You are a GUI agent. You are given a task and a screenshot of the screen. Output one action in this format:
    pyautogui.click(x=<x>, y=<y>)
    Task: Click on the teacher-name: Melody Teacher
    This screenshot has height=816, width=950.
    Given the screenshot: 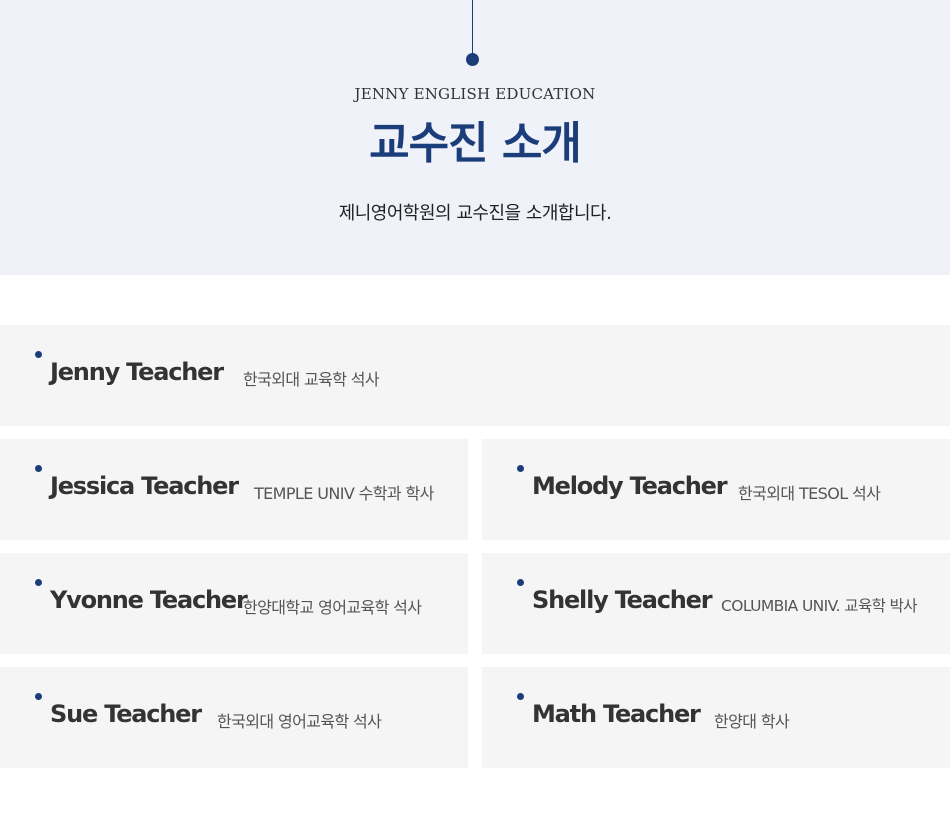 What is the action you would take?
    pyautogui.click(x=630, y=486)
    